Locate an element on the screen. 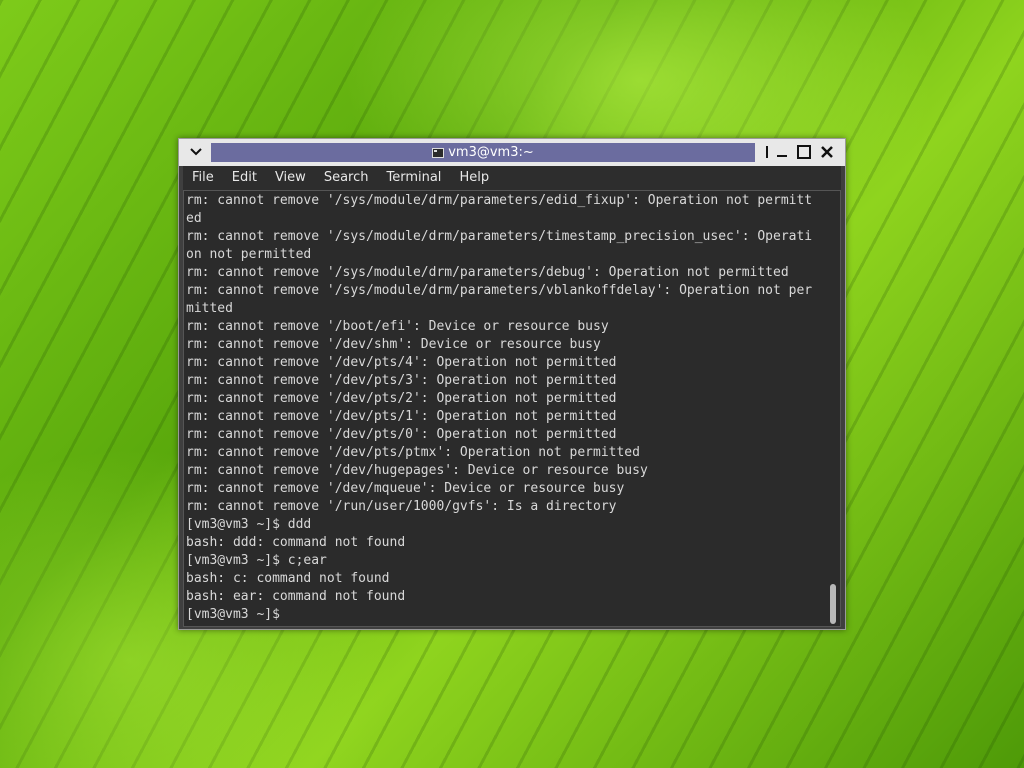  window-title: vm3@vm3:~ is located at coordinates (491, 152).